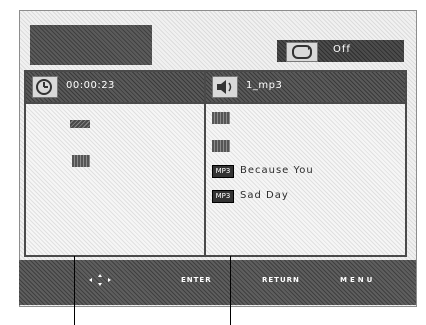  I want to click on enter-key-label: ENTER, so click(196, 280).